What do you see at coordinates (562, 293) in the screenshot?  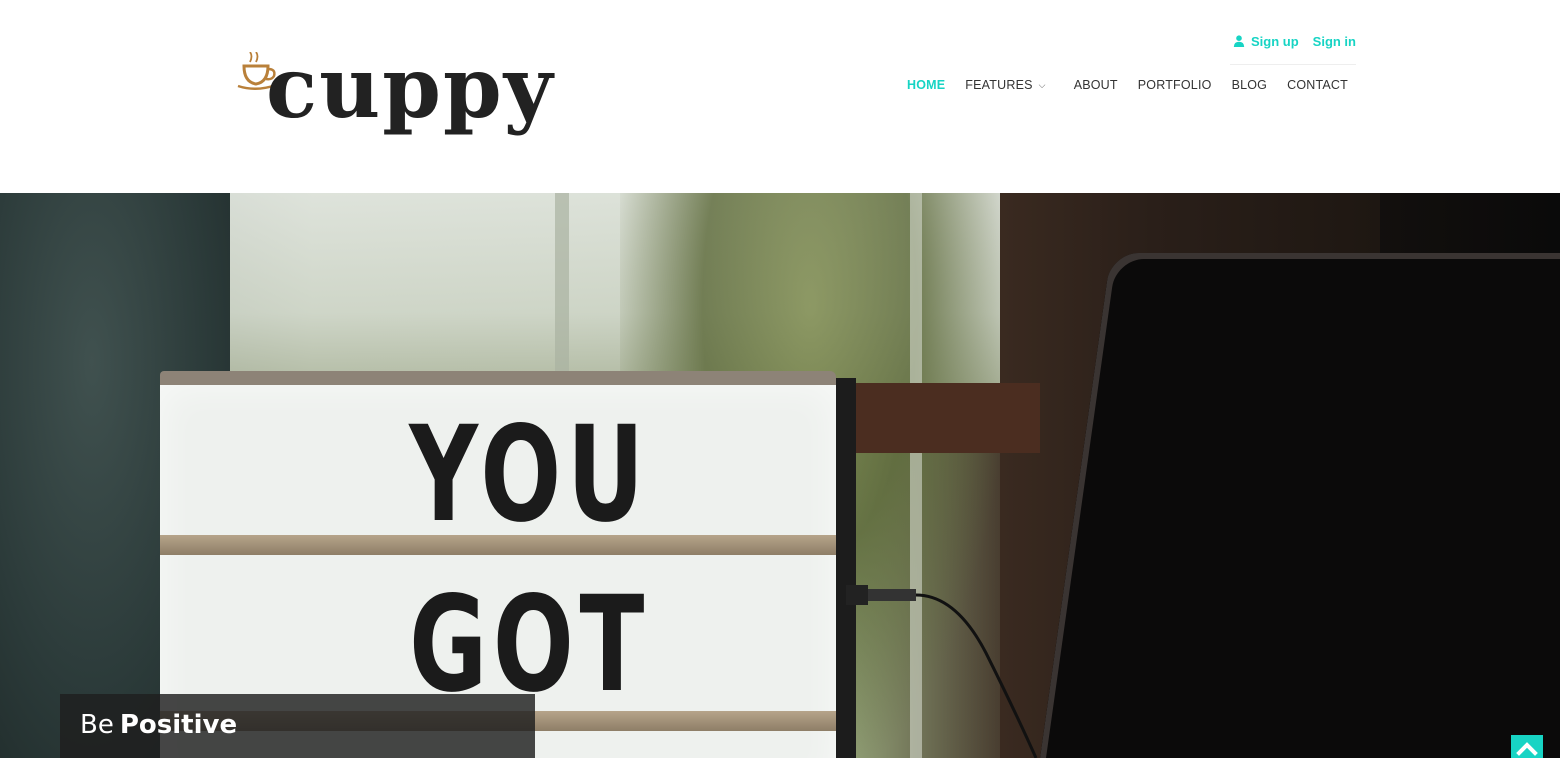 I see `hero-window-mullion` at bounding box center [562, 293].